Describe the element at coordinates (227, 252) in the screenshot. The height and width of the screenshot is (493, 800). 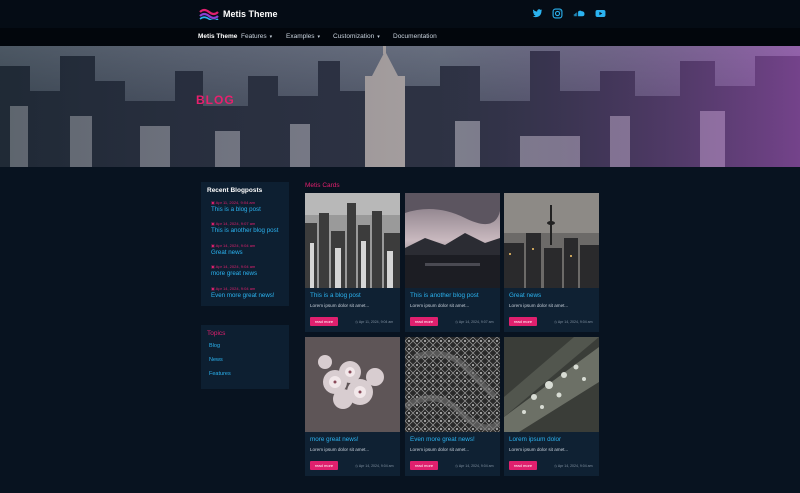
I see `post-link: Great news` at that location.